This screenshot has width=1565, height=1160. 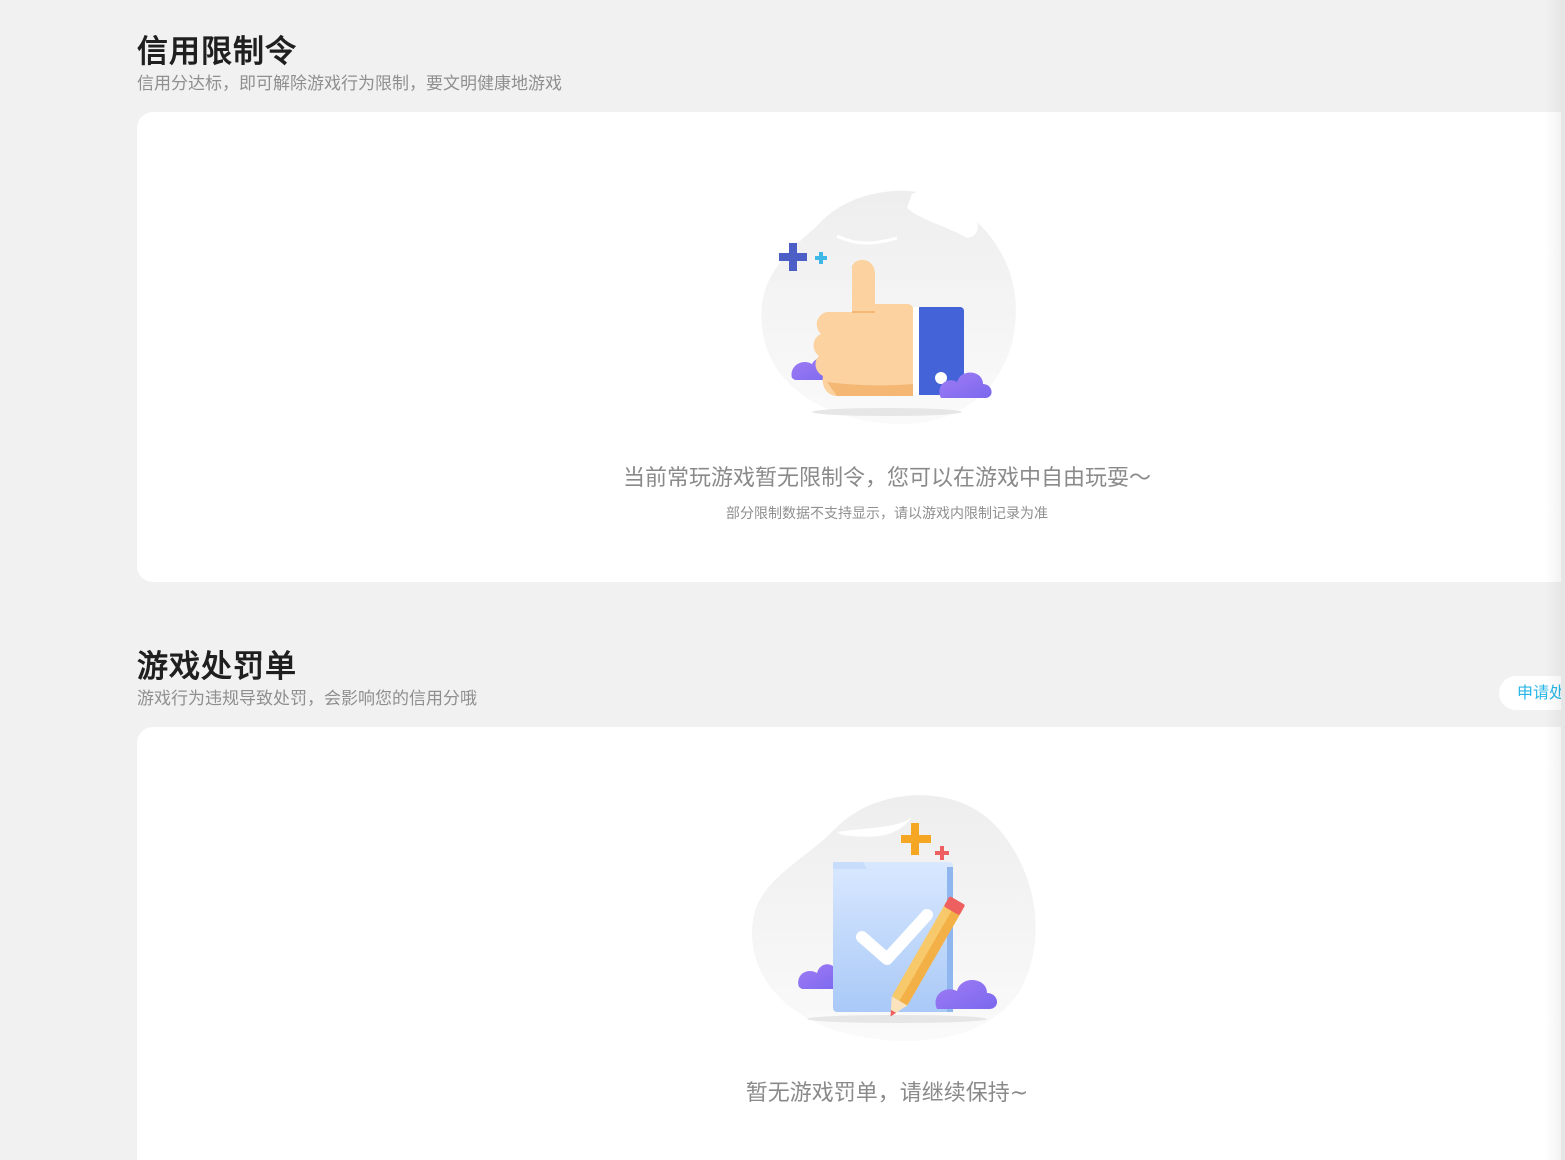 I want to click on thumbs-up-illustration-icon, so click(x=888, y=306).